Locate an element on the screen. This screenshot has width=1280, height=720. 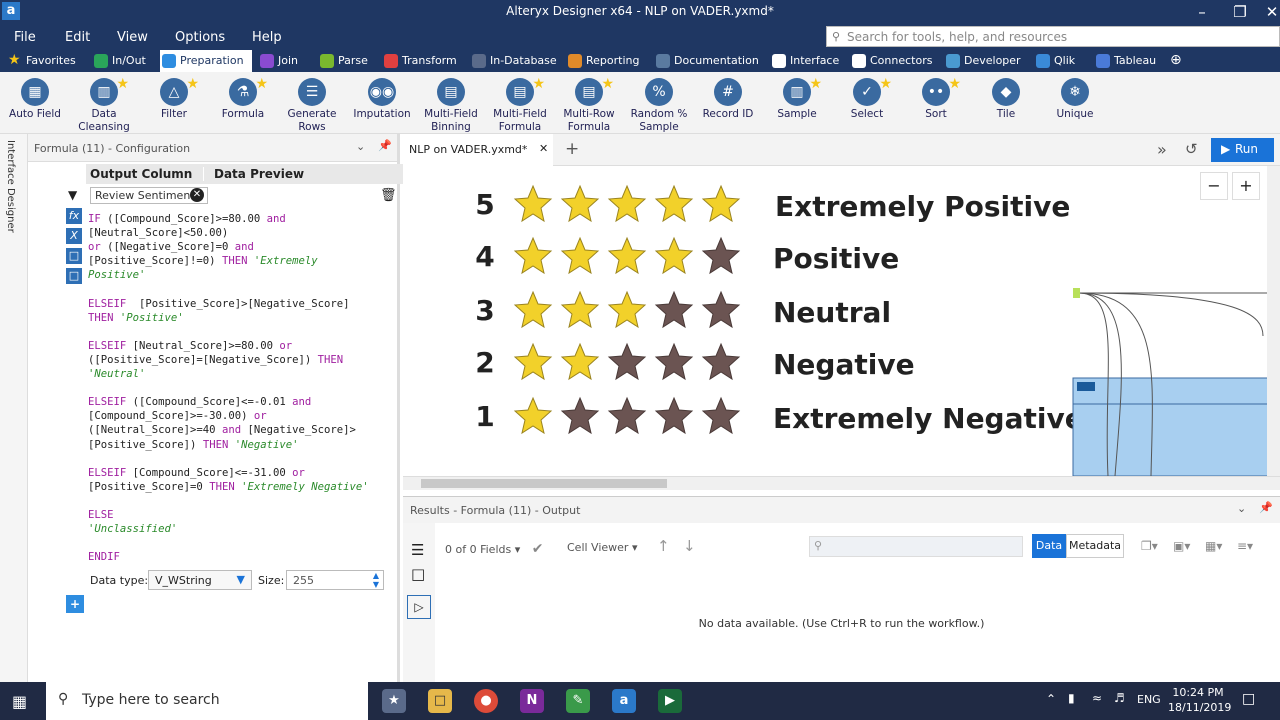
category-tab-interface: Interface is located at coordinates (804, 61).